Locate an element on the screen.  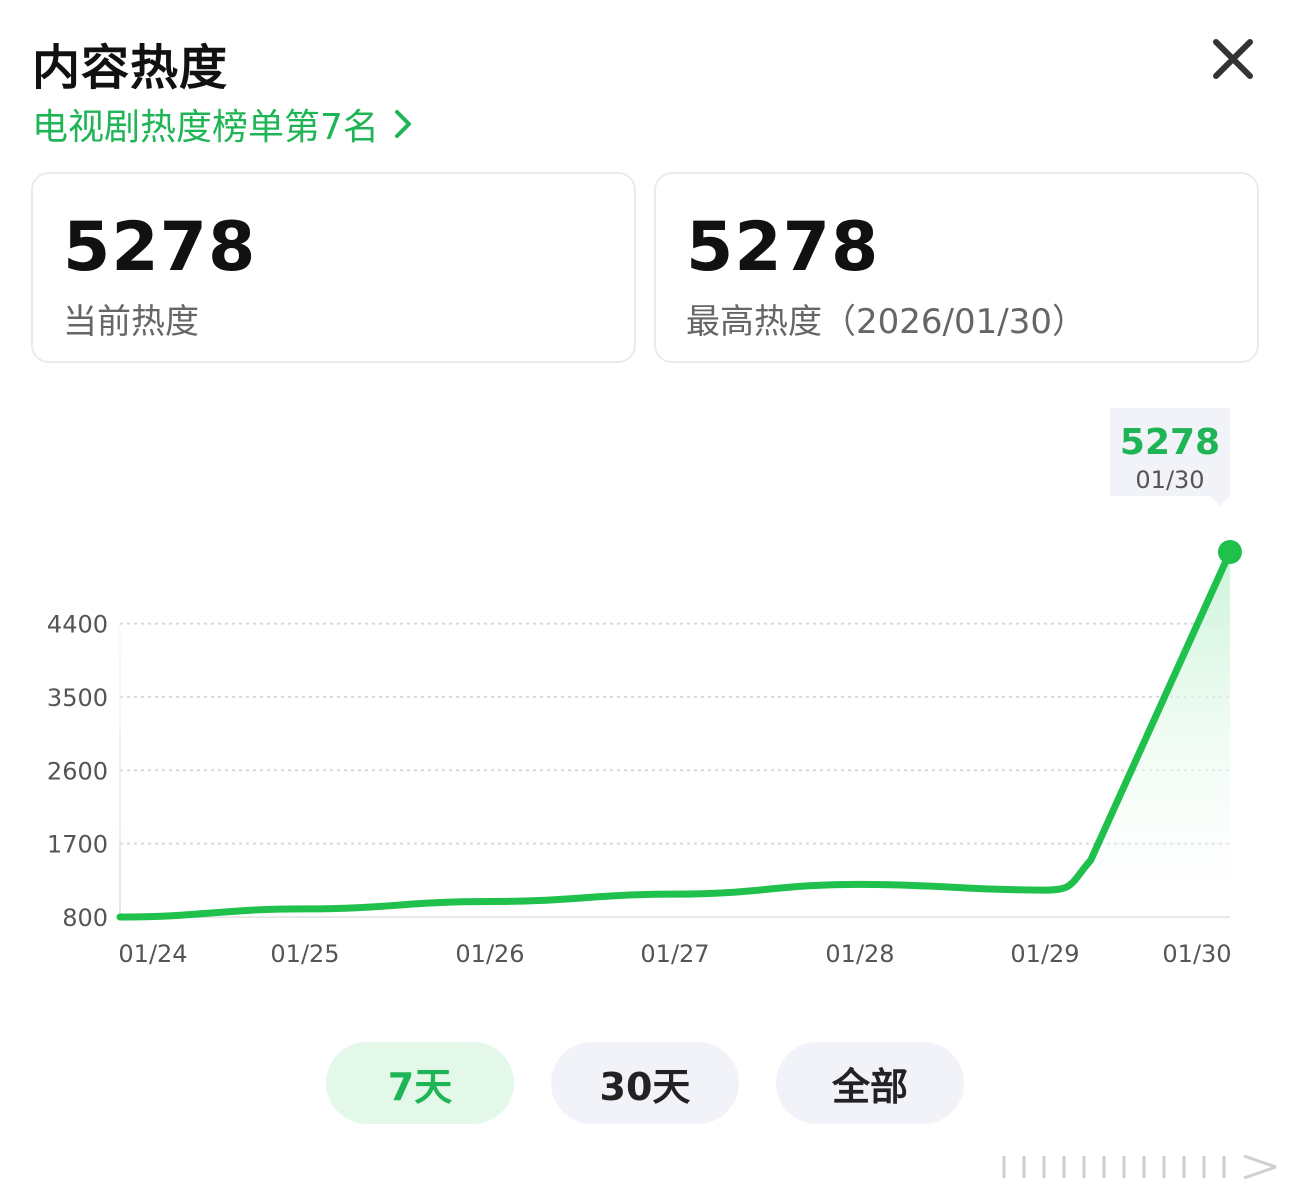
tooltip: 5278 01/30 is located at coordinates (1170, 457).